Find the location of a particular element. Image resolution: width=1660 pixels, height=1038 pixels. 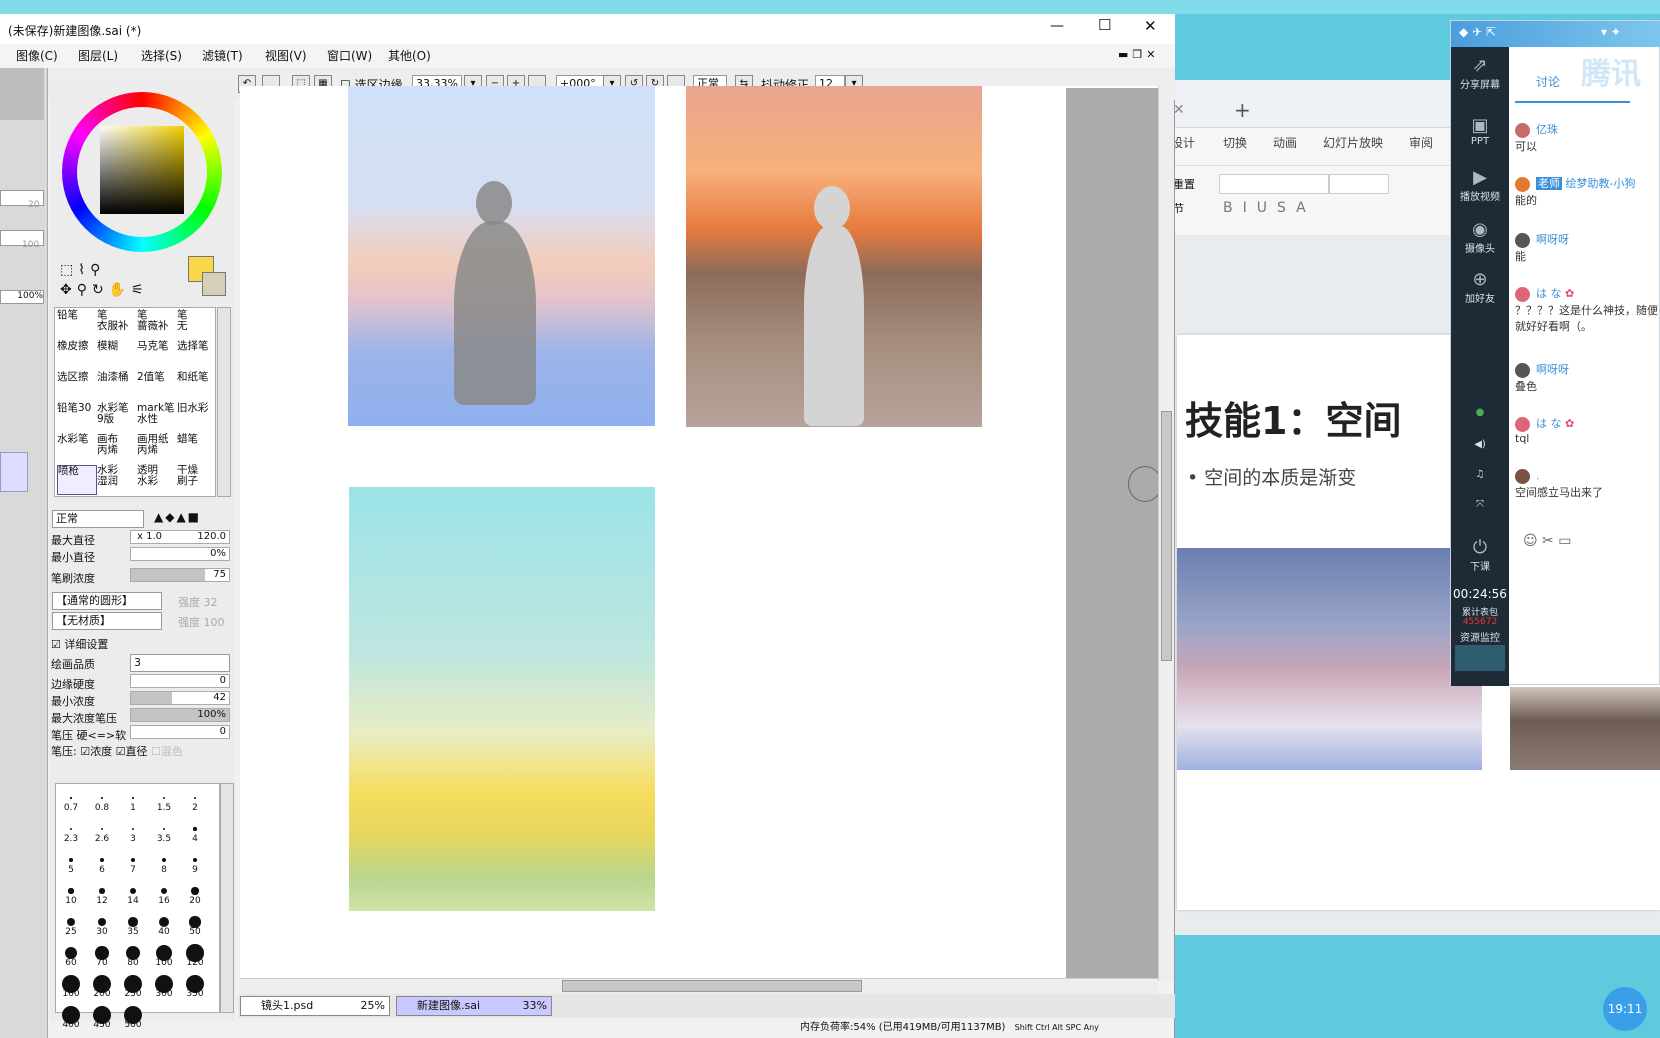

brush-tool-3-2: mark笔 水性 is located at coordinates (157, 418).